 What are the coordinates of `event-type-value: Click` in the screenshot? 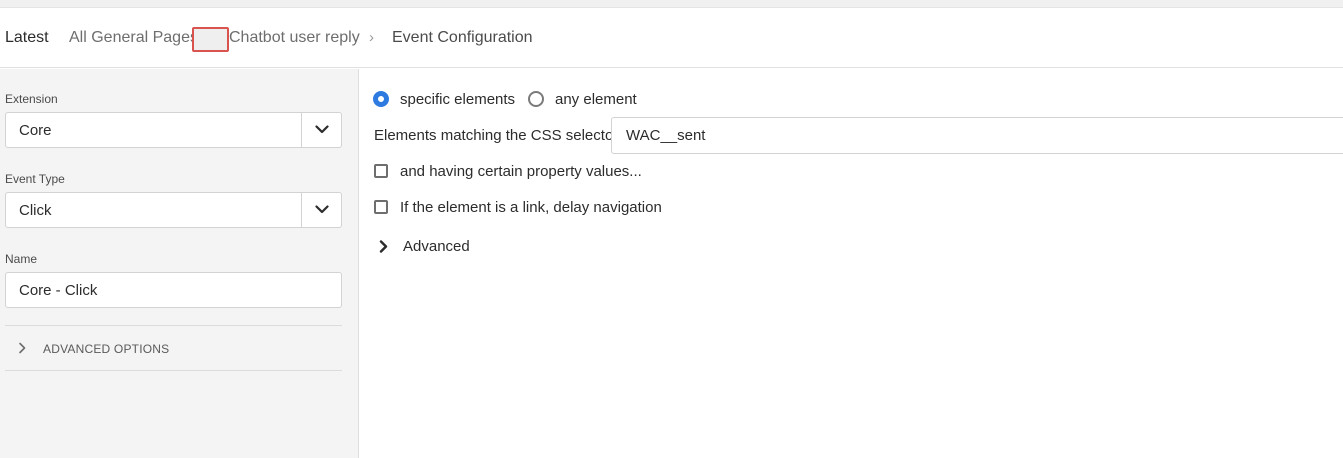 It's located at (35, 210).